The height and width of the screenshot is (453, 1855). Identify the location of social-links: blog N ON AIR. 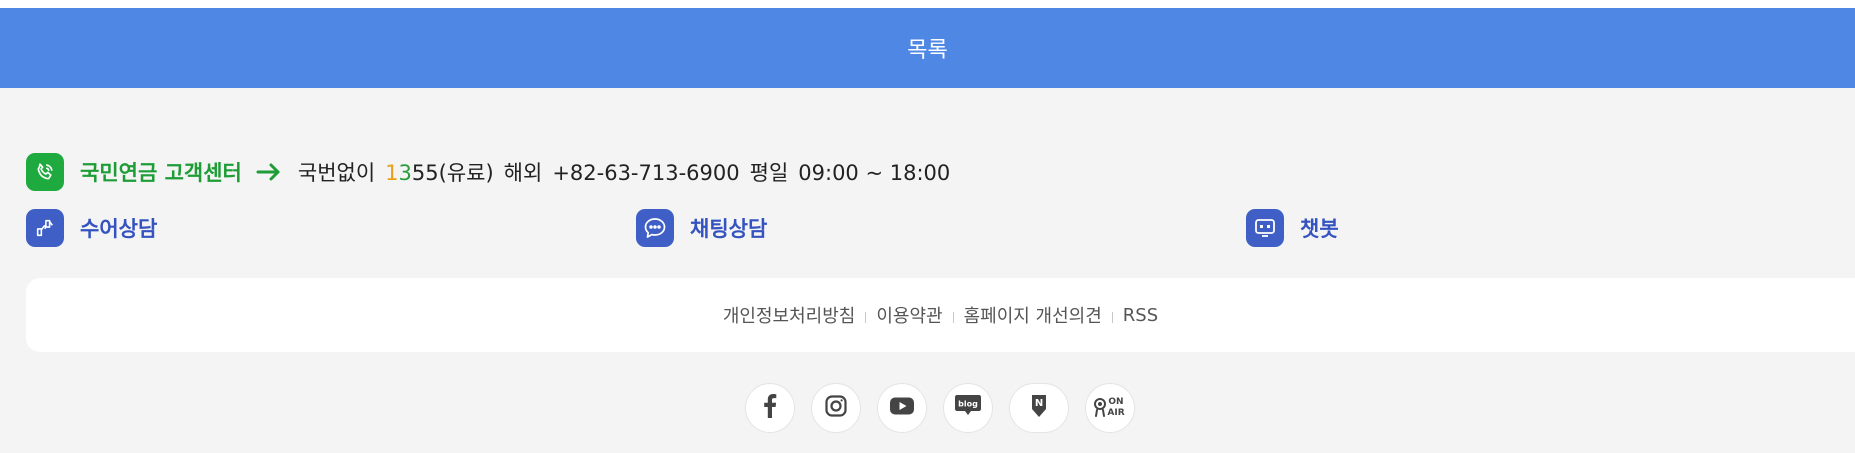
(948, 408).